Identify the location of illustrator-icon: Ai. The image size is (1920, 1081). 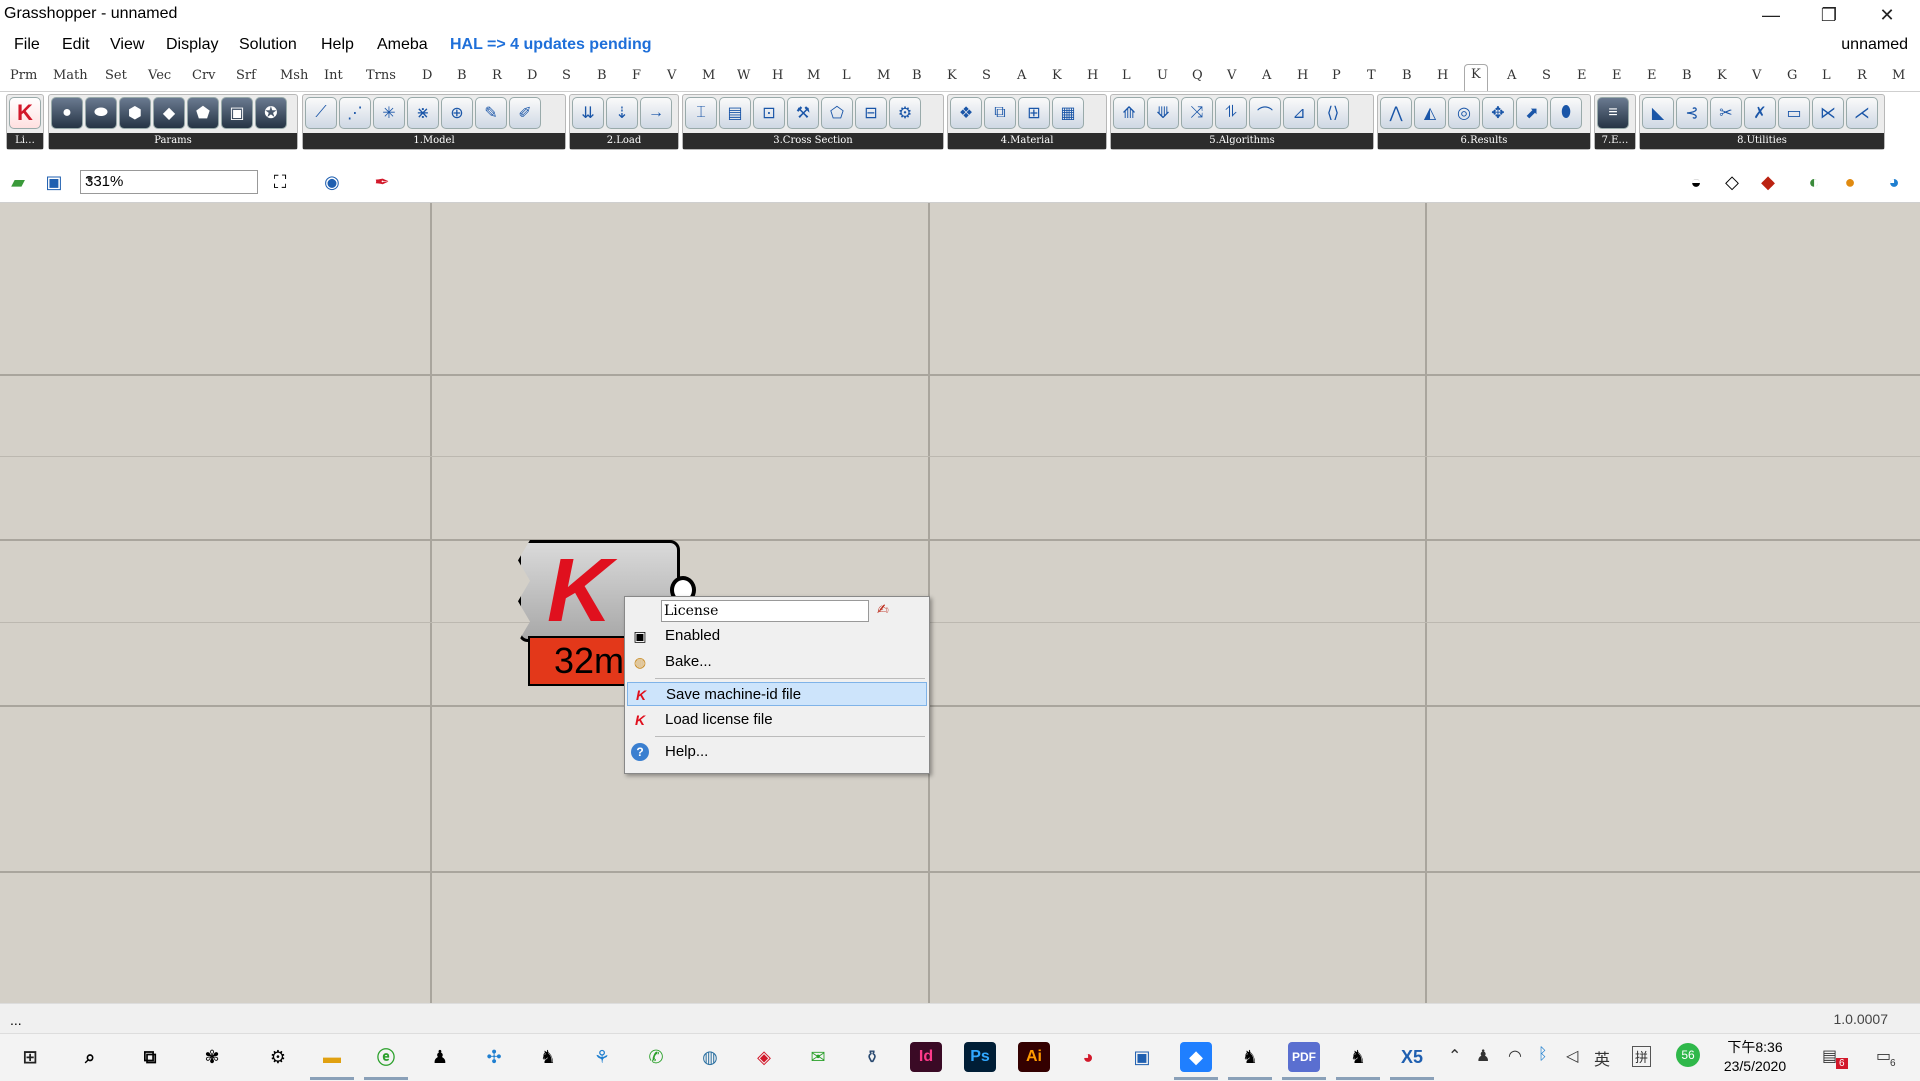
(1034, 1057).